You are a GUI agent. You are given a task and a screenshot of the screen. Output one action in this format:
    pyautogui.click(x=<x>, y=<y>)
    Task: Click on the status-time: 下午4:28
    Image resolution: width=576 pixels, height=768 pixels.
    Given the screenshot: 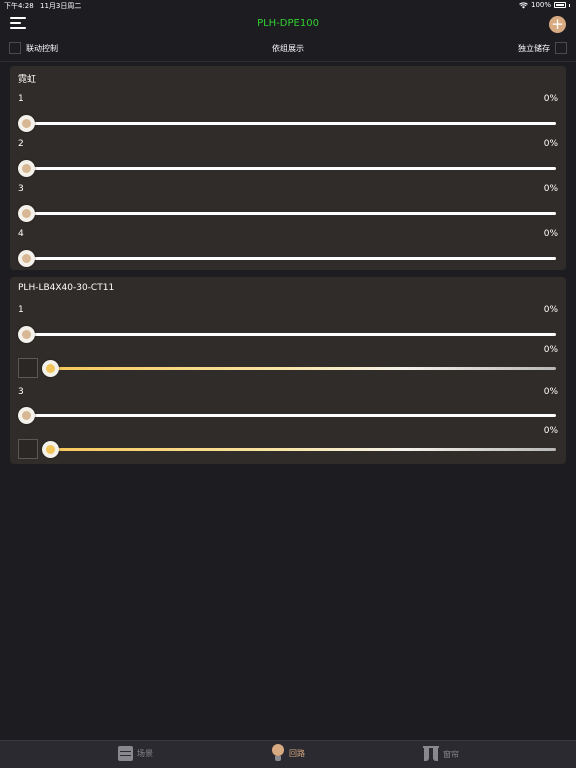 What is the action you would take?
    pyautogui.click(x=19, y=6)
    